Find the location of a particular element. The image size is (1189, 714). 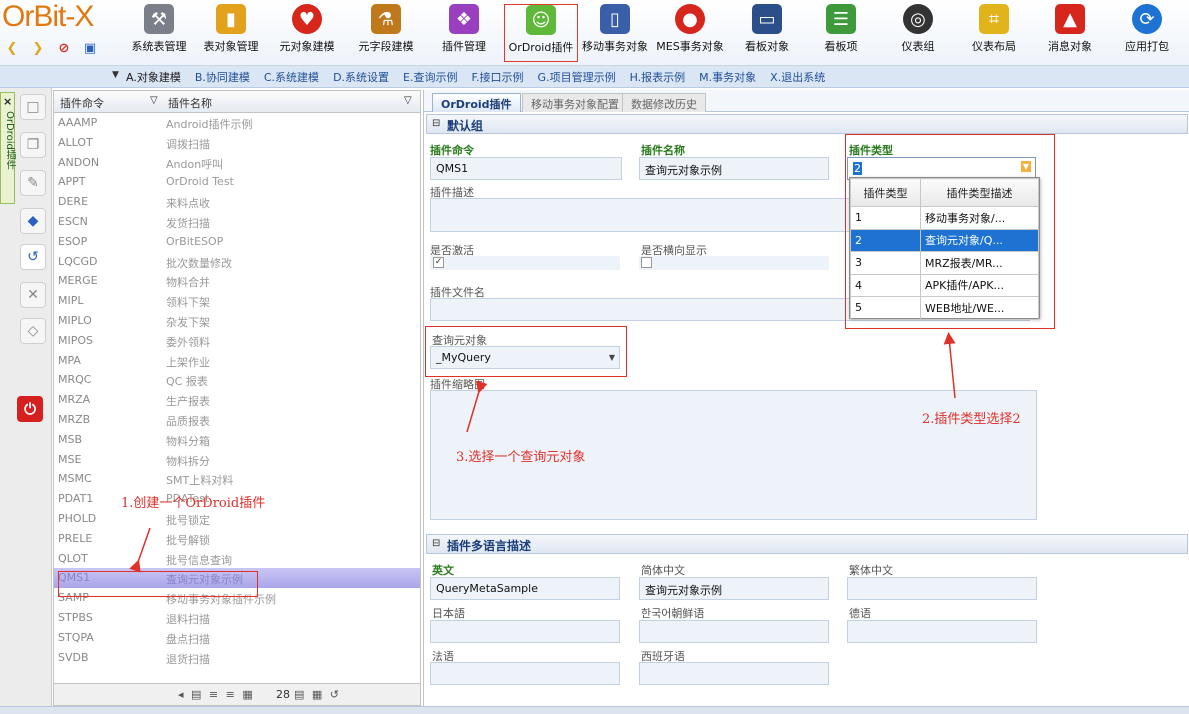

annotation-step1: 1.创建一个OrDroid插件 is located at coordinates (193, 503).